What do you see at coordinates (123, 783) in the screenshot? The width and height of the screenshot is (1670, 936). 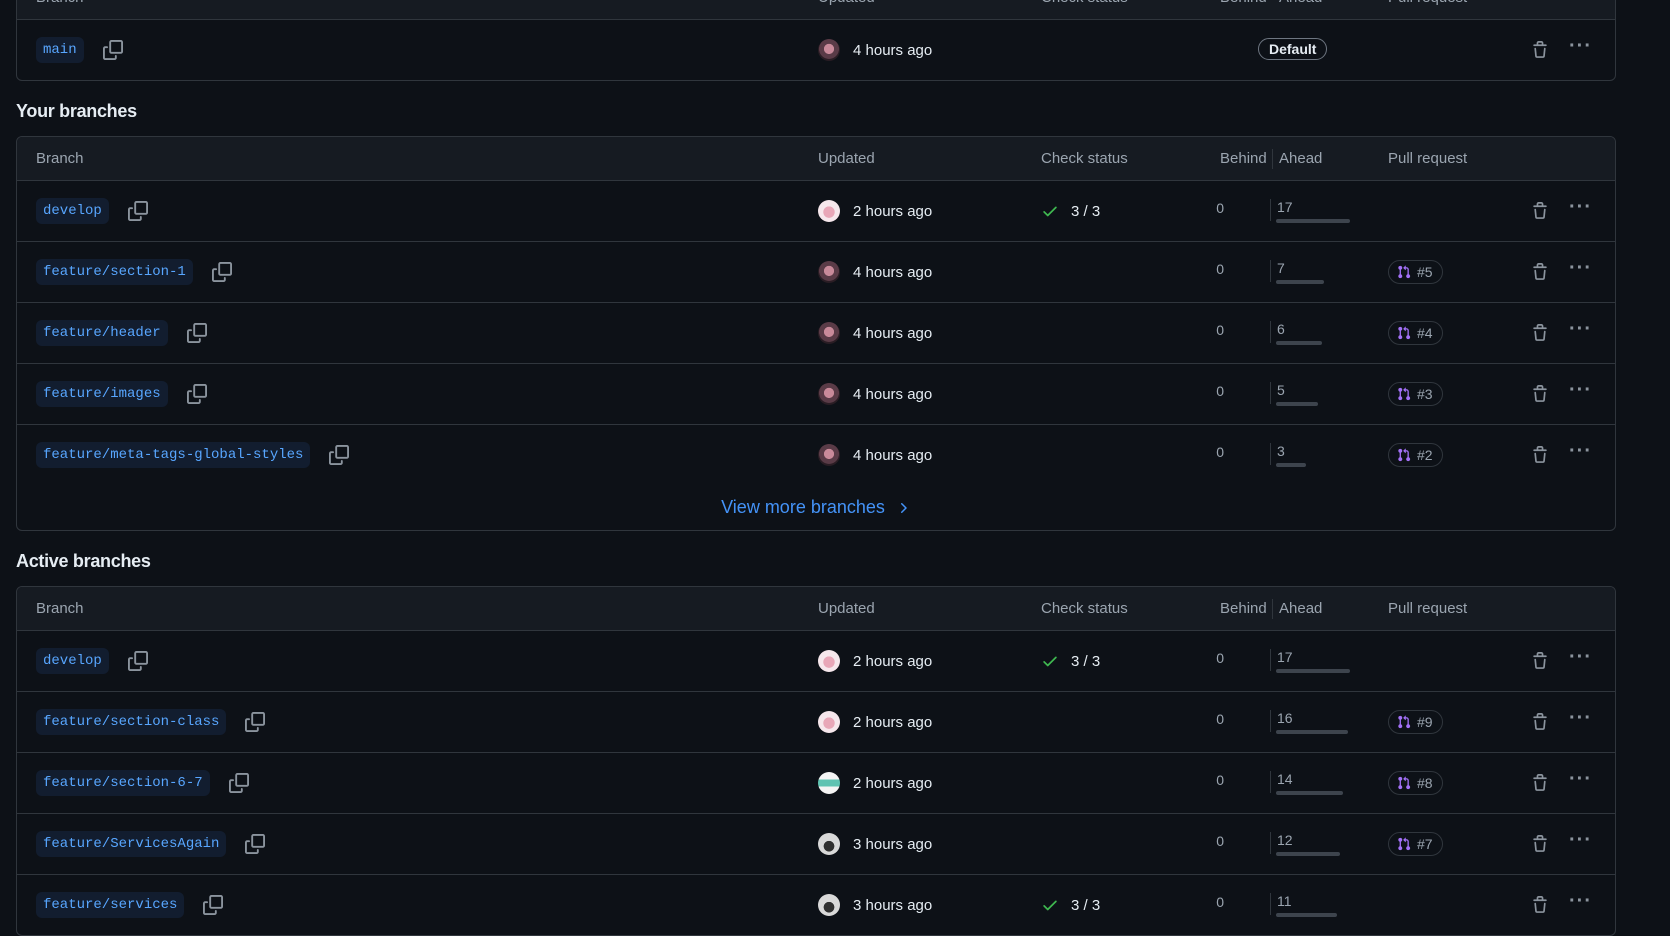 I see `branch-name-link: feature/section-6-7` at bounding box center [123, 783].